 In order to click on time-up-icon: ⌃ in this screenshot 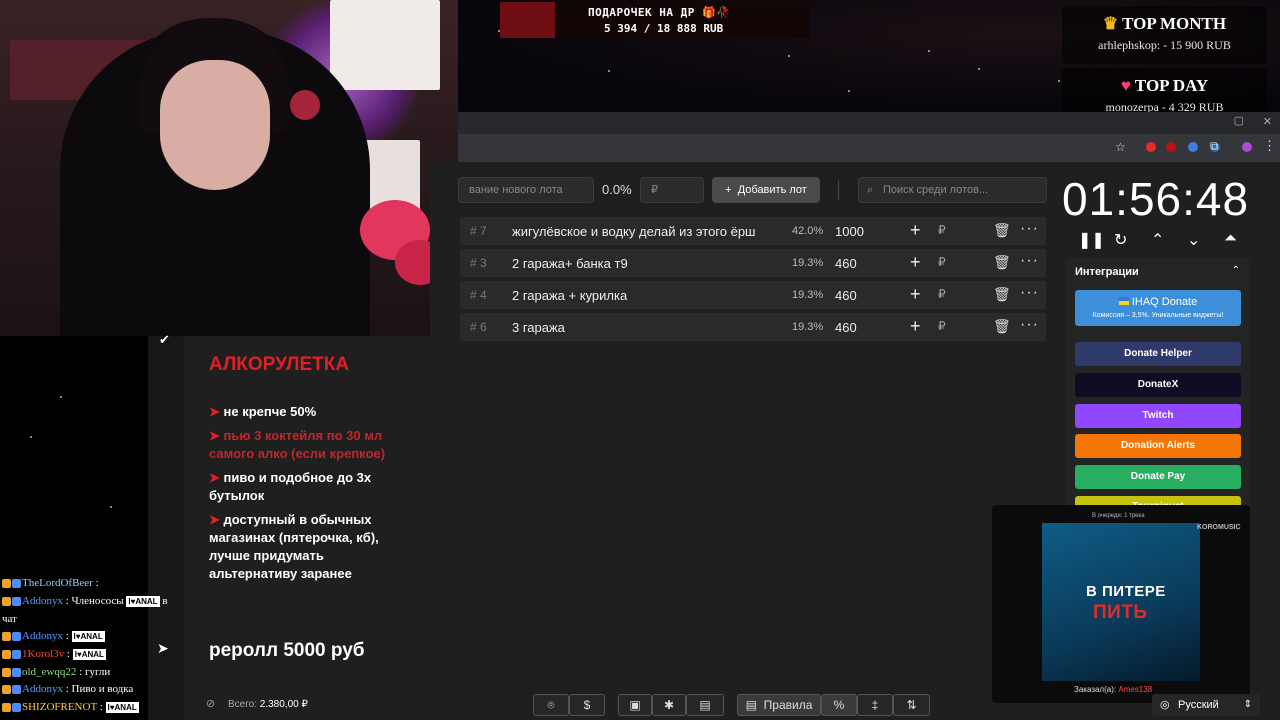, I will do `click(1157, 240)`.